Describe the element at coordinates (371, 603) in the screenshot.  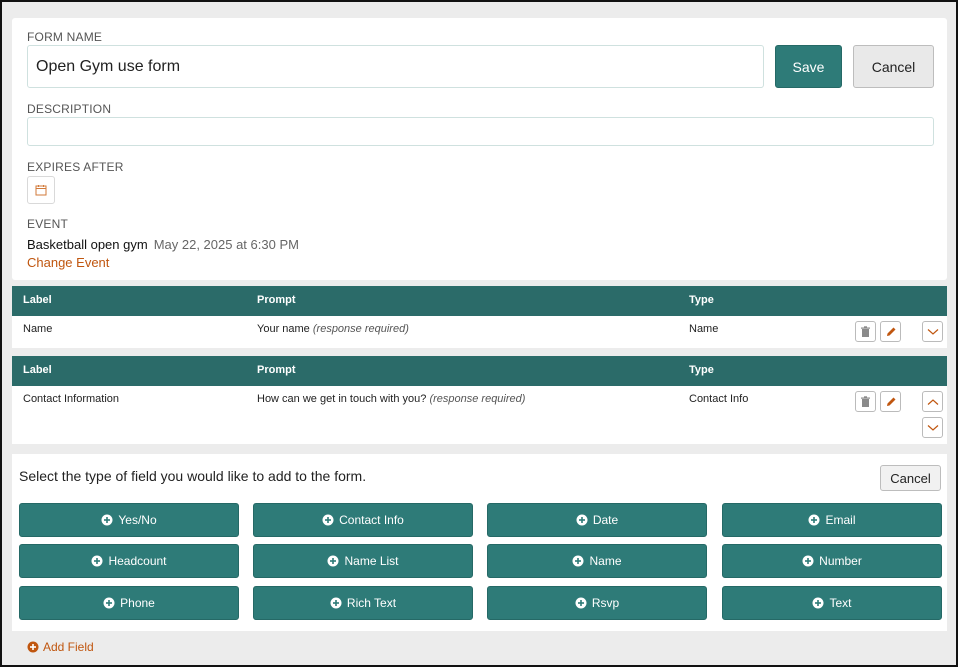
I see `field-type-label: Rich Text` at that location.